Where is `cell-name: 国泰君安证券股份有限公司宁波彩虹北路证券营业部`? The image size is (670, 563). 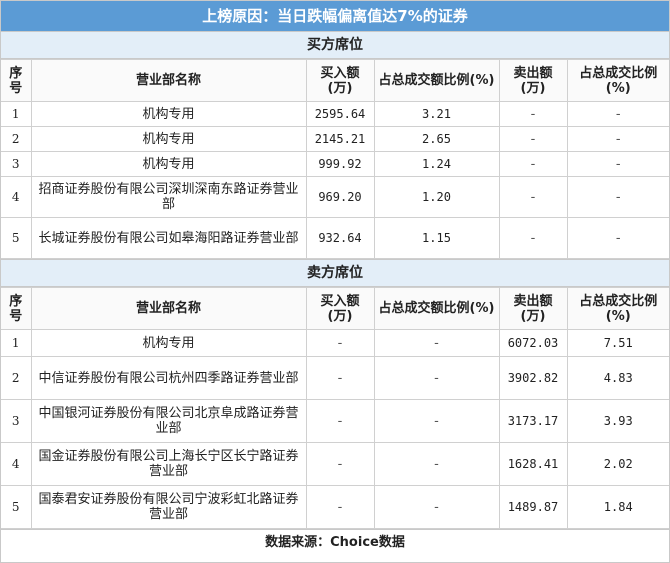
cell-name: 国泰君安证券股份有限公司宁波彩虹北路证券营业部 is located at coordinates (168, 507).